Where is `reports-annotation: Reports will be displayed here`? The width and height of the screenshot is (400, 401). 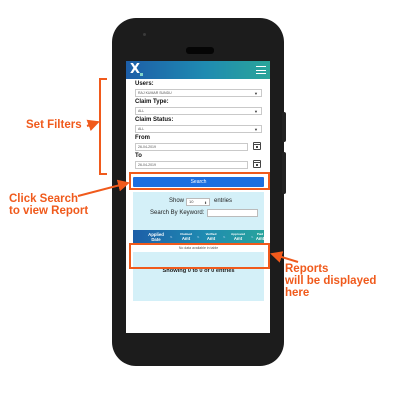 reports-annotation: Reports will be displayed here is located at coordinates (331, 281).